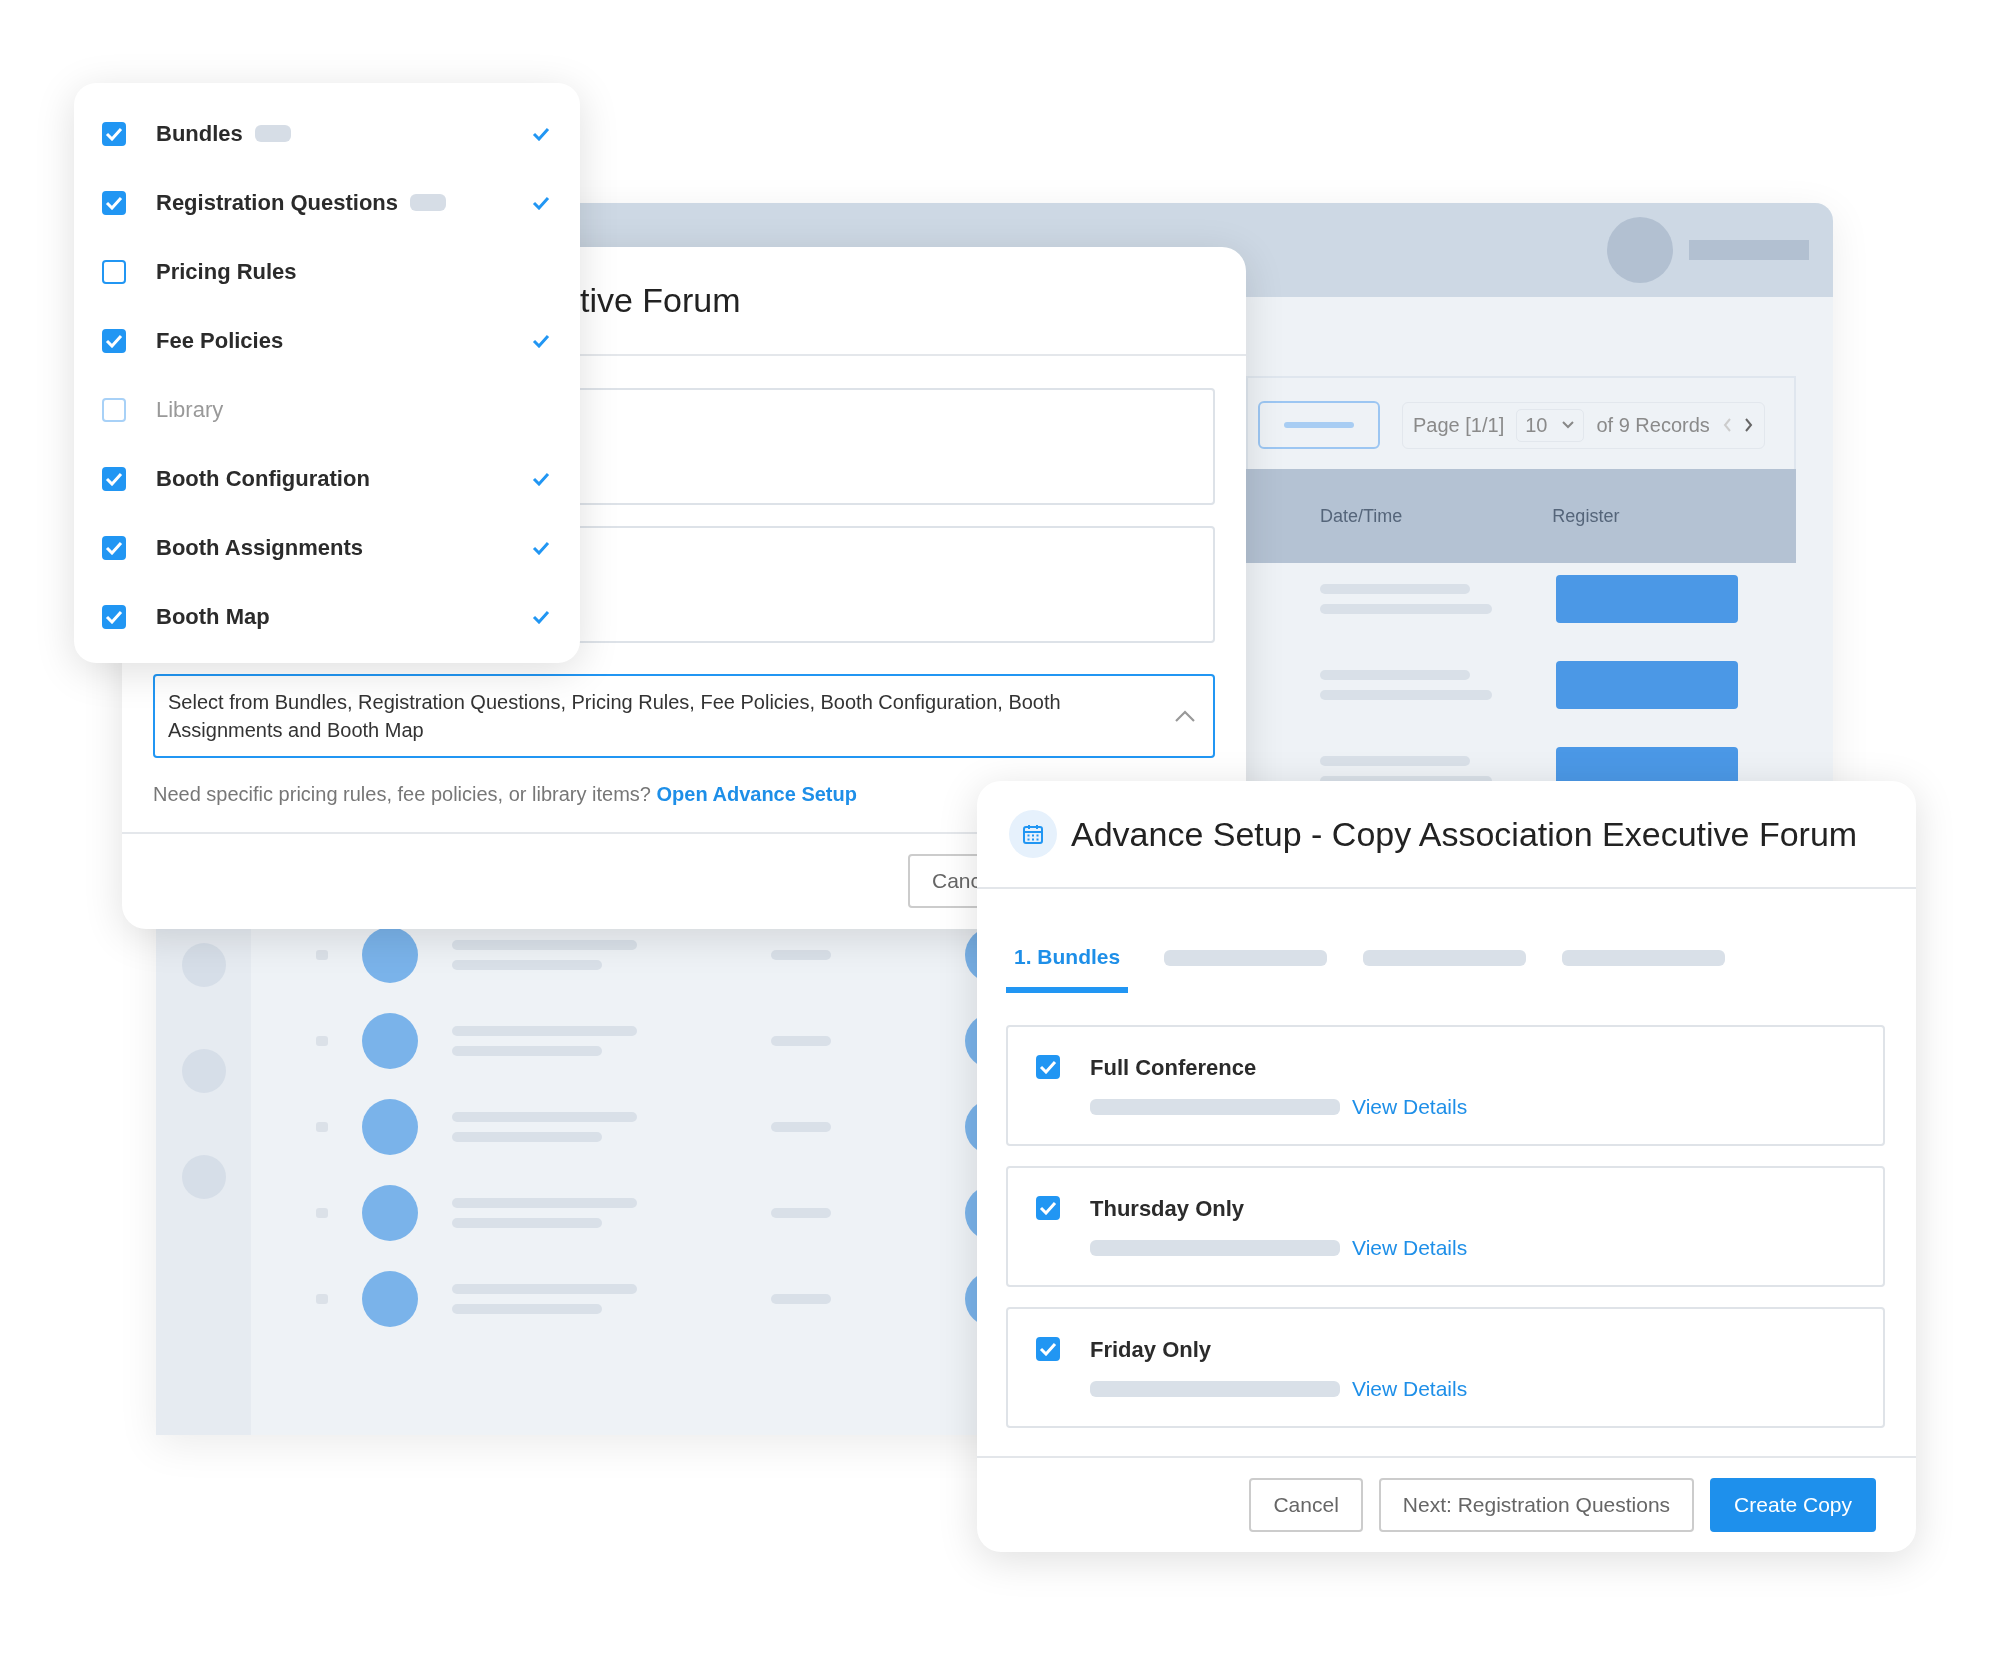 This screenshot has width=2000, height=1657. Describe the element at coordinates (660, 300) in the screenshot. I see `dialog-title: tive Forum` at that location.